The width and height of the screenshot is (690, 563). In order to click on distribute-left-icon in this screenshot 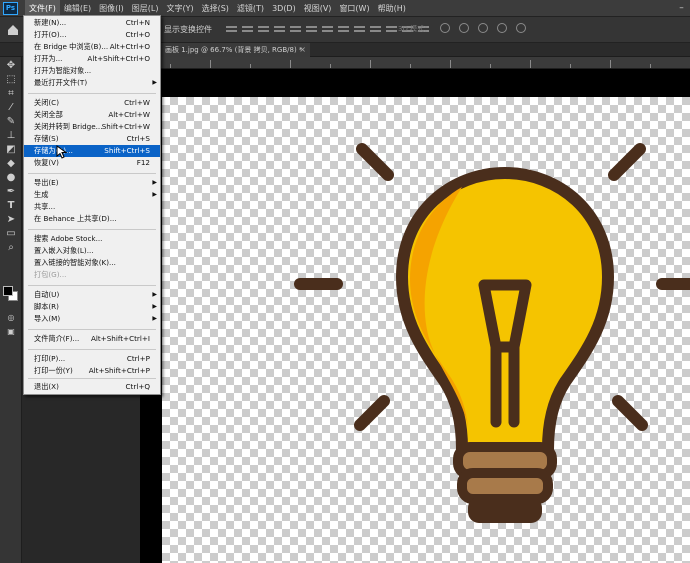, I will do `click(375, 28)`.